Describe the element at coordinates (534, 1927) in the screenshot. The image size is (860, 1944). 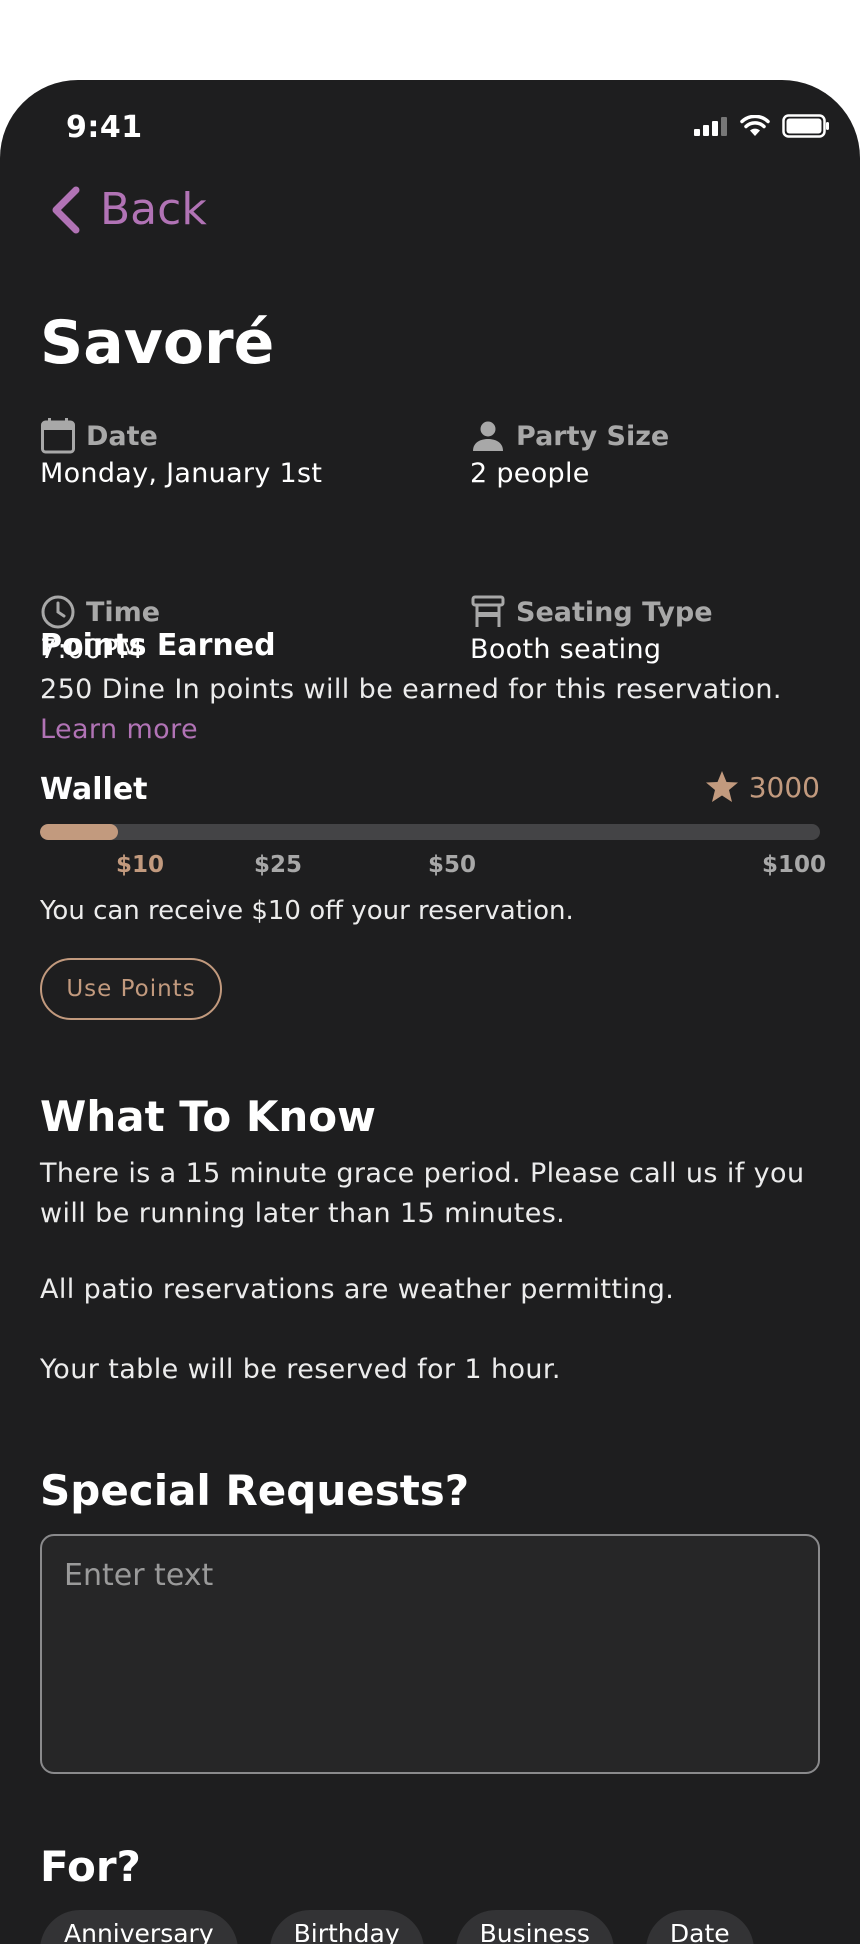
I see `chip-business: Business` at that location.